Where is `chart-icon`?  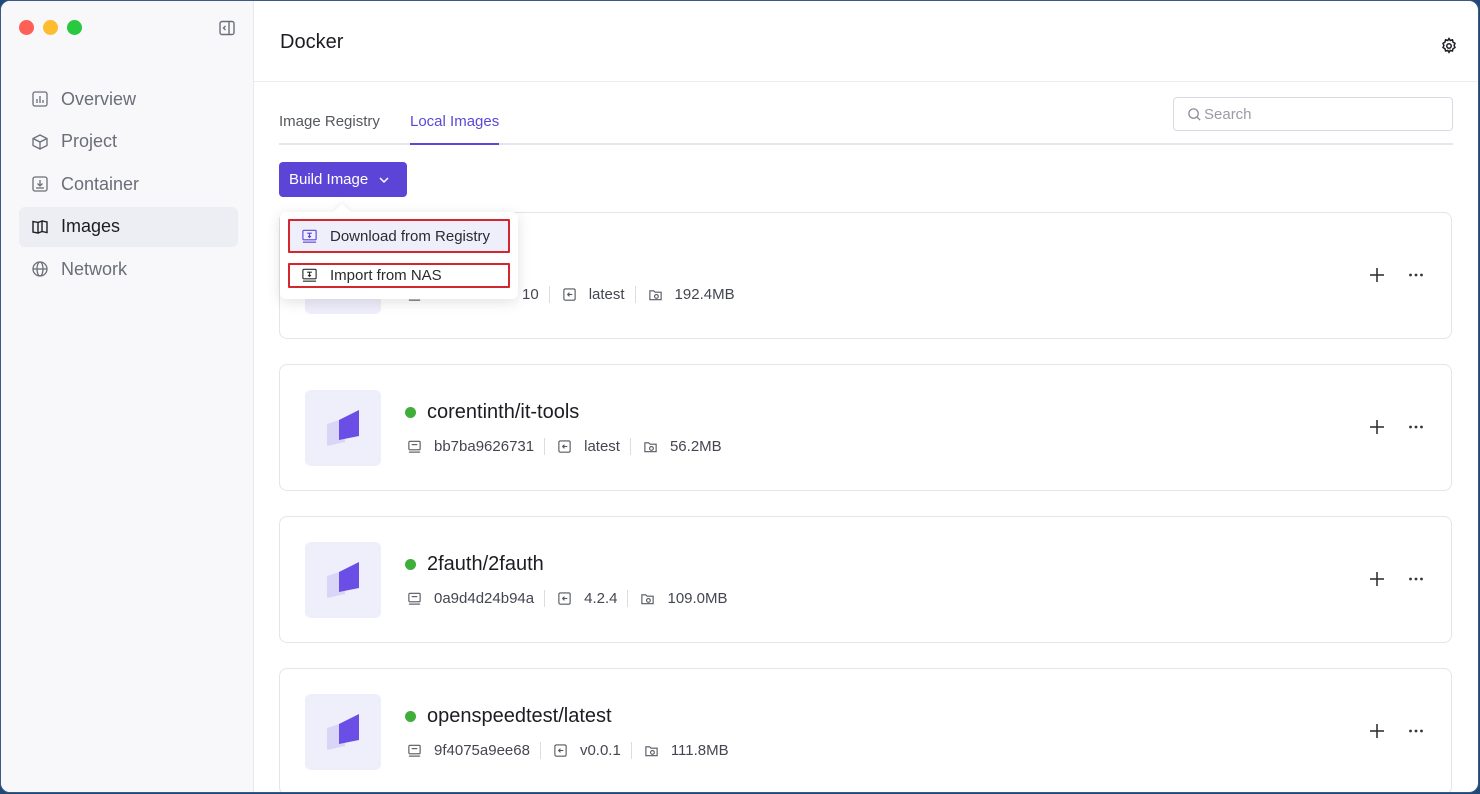 chart-icon is located at coordinates (40, 99).